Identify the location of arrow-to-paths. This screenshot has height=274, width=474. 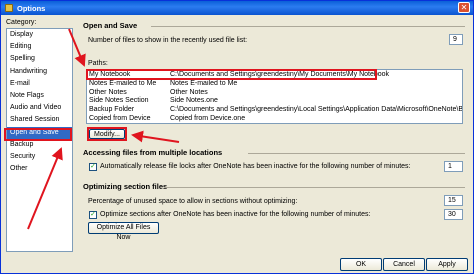
(77, 47).